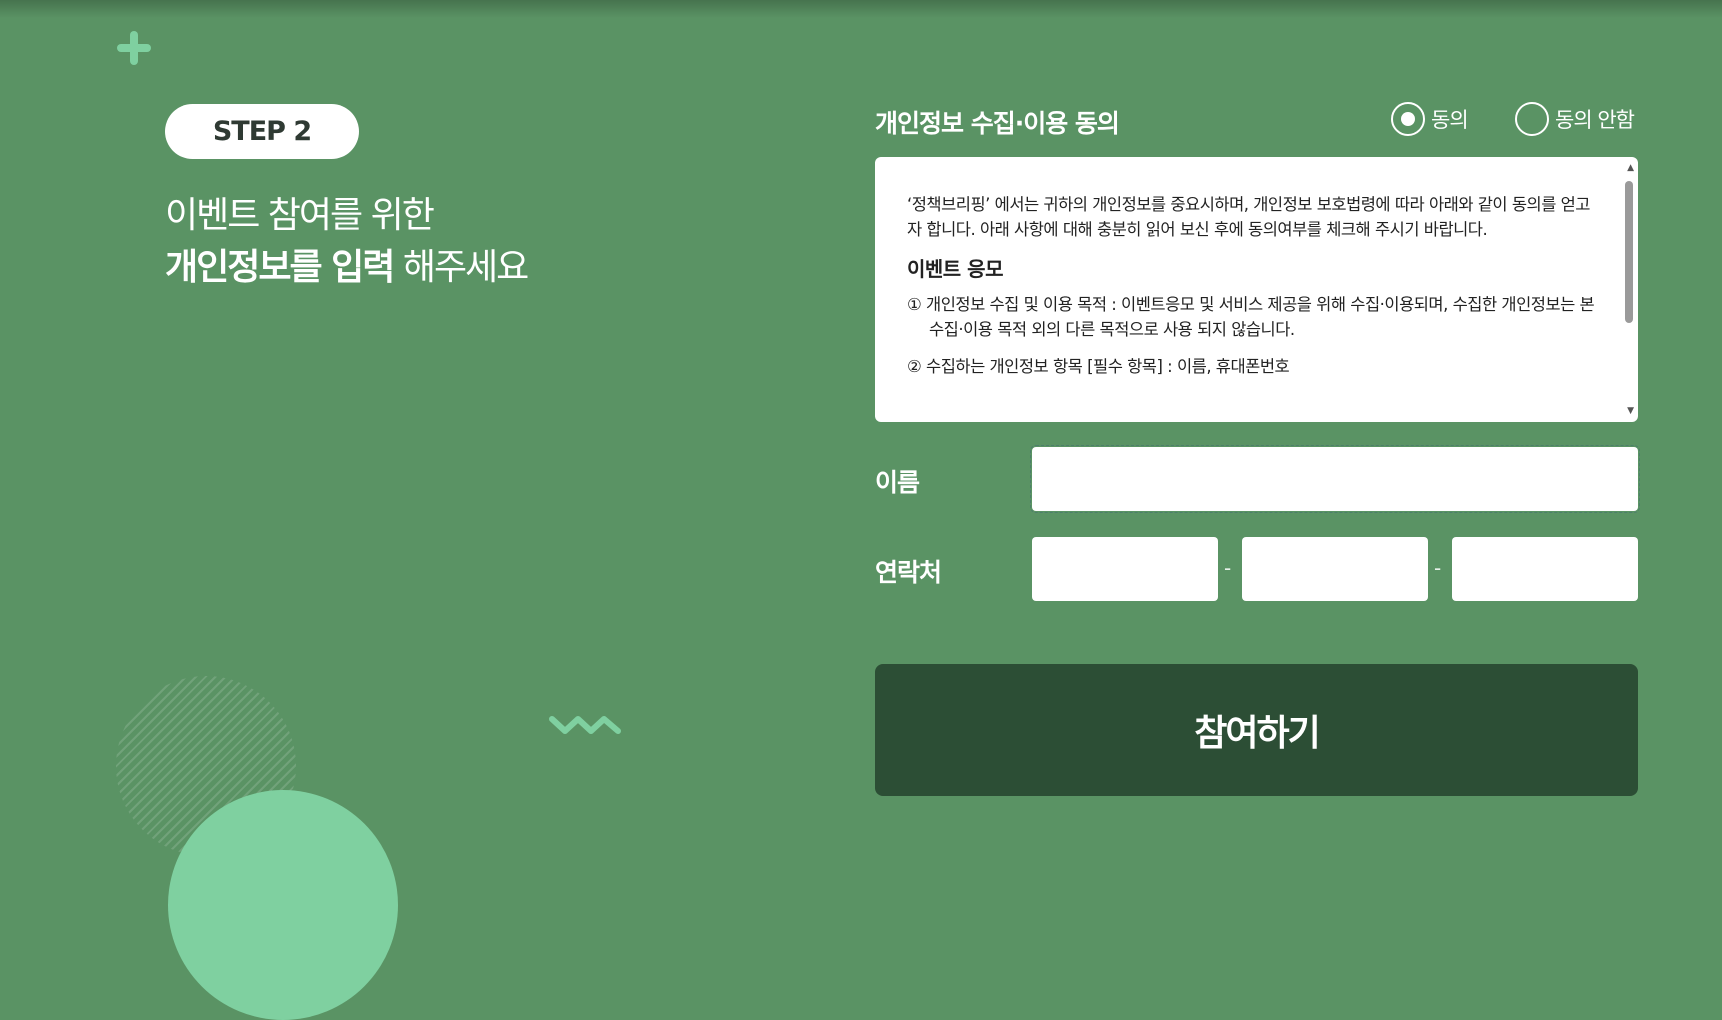 The height and width of the screenshot is (1020, 1722). What do you see at coordinates (955, 269) in the screenshot?
I see `terms-heading: 이벤트 응모` at bounding box center [955, 269].